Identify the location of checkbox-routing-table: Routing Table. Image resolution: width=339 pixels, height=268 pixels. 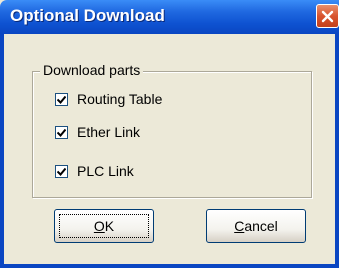
(108, 99).